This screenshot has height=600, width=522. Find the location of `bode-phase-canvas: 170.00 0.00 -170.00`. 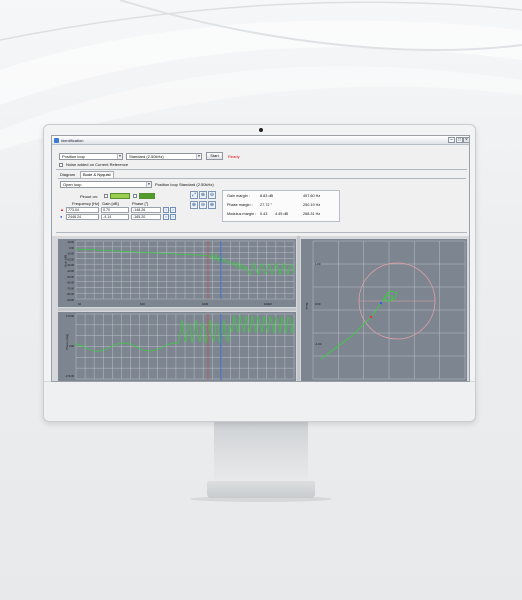

bode-phase-canvas: 170.00 0.00 -170.00 is located at coordinates (180, 346).